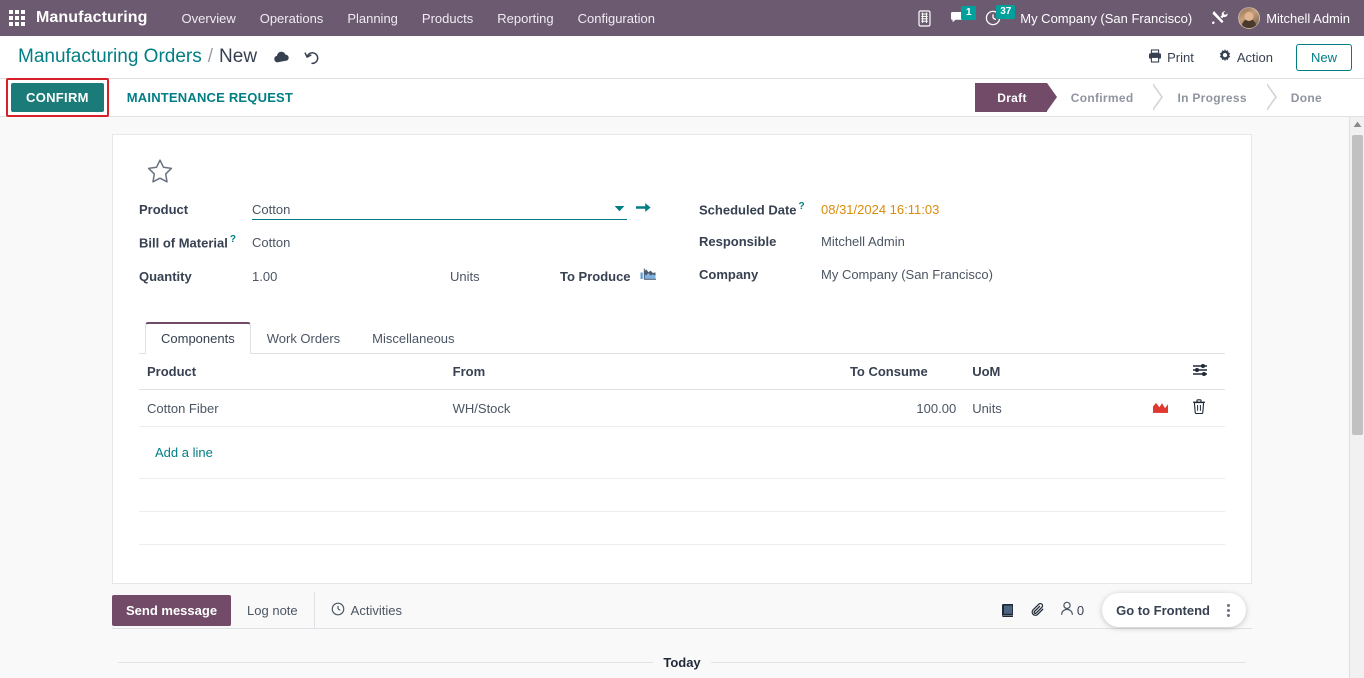 The height and width of the screenshot is (678, 1364). I want to click on send-message-button: Send message, so click(172, 610).